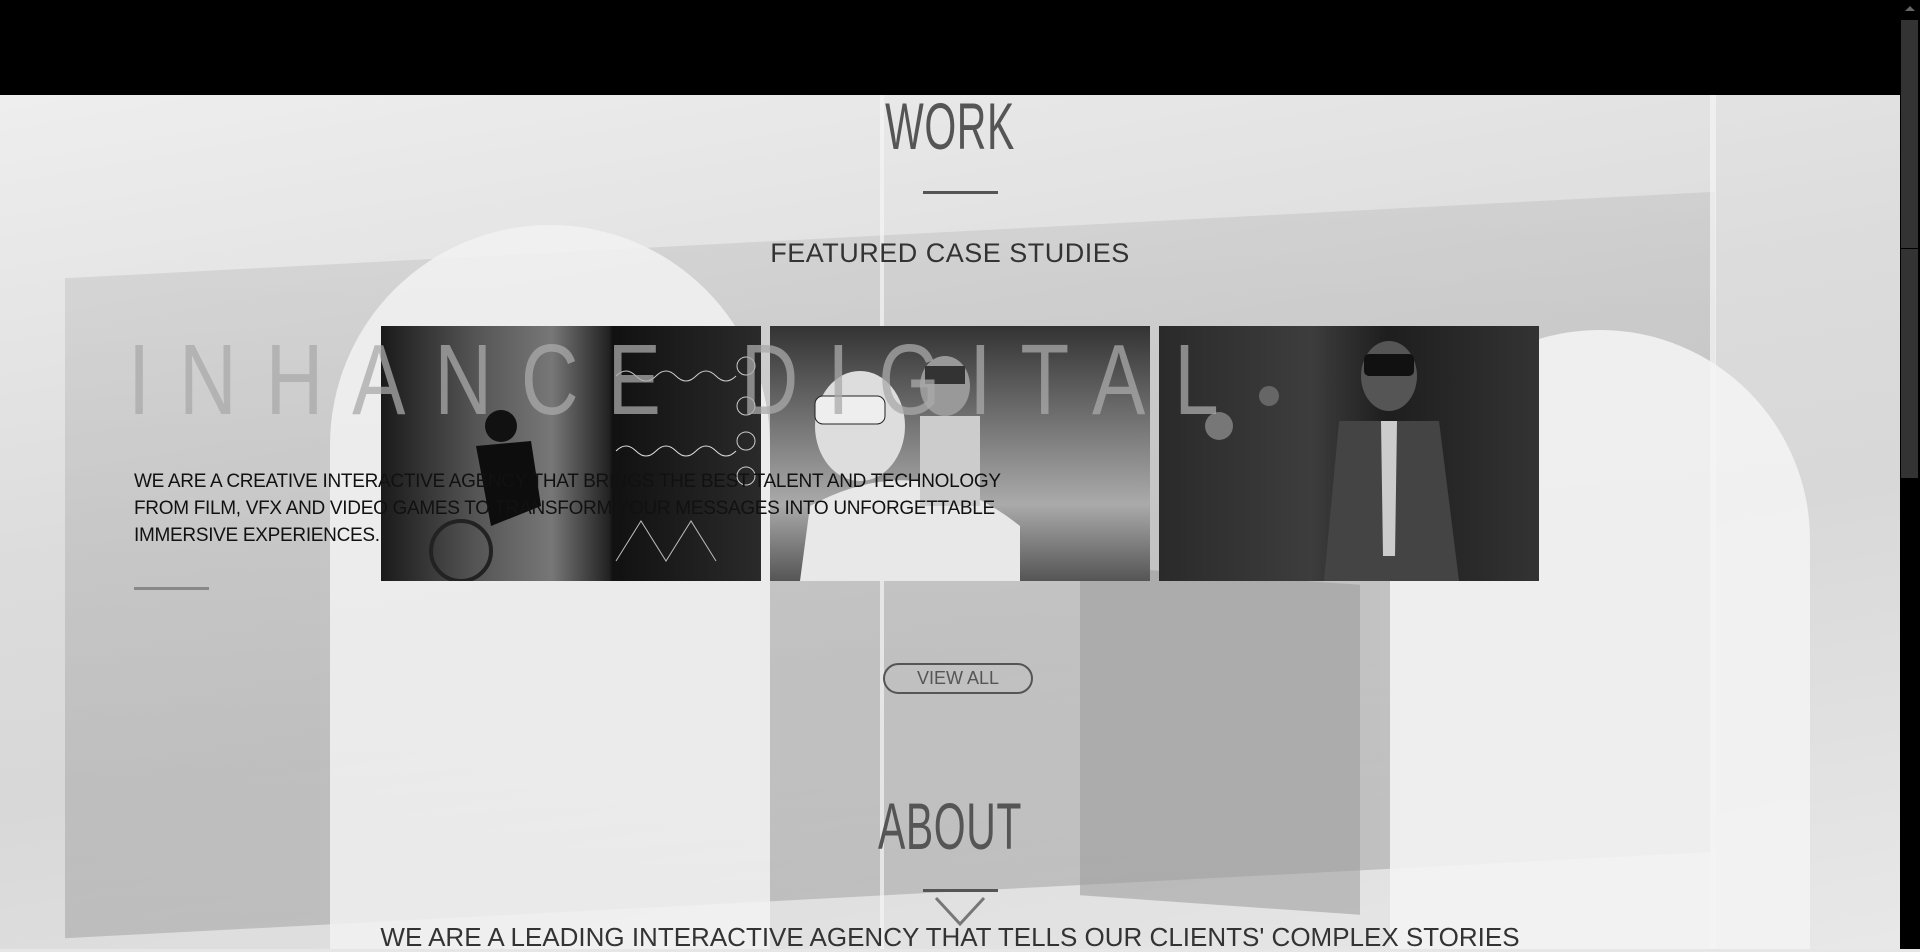 This screenshot has width=1920, height=952. Describe the element at coordinates (1909, 134) in the screenshot. I see `scrollbar-thumb` at that location.